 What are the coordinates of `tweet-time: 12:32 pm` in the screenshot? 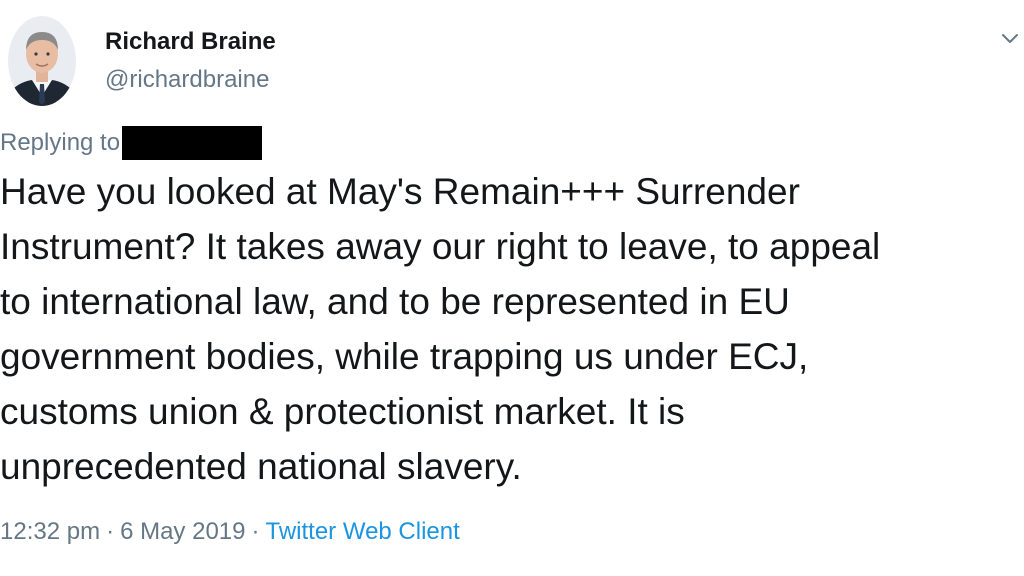 It's located at (50, 531).